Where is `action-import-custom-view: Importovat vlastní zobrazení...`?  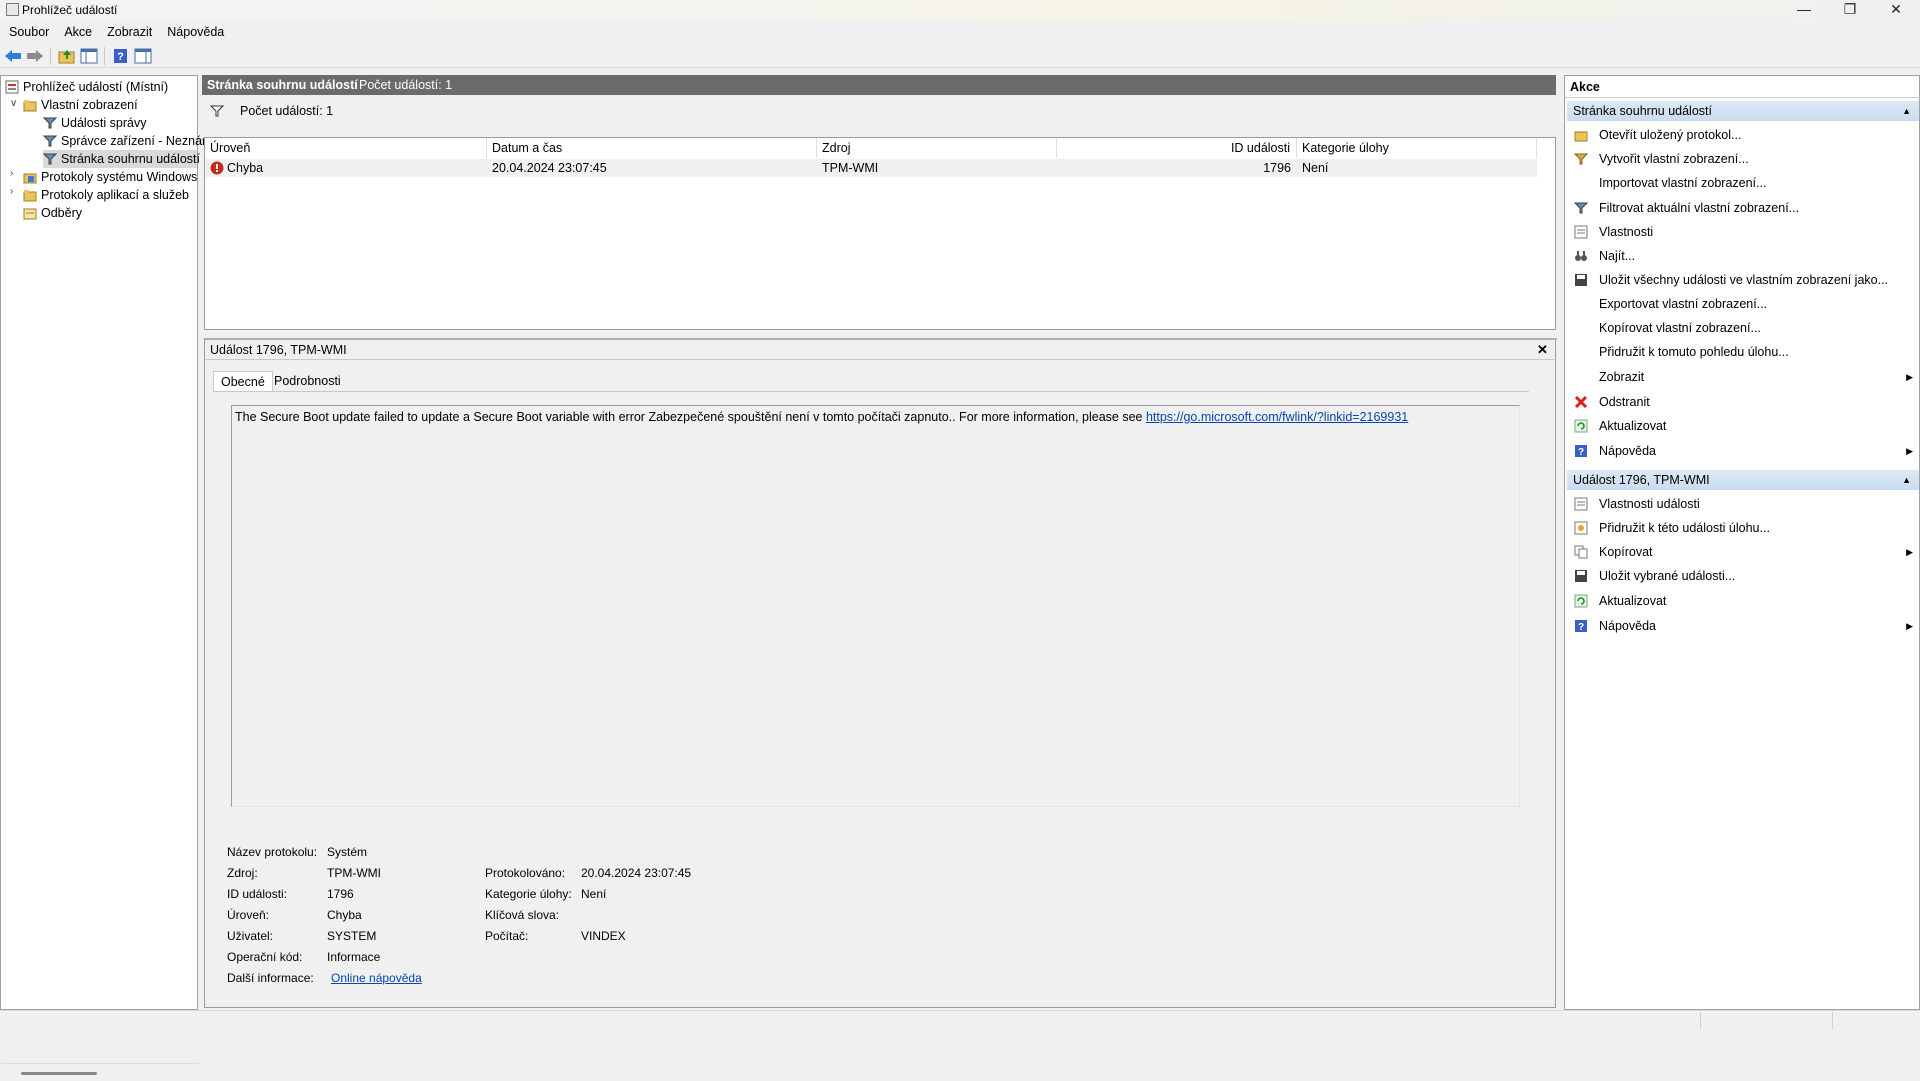 action-import-custom-view: Importovat vlastní zobrazení... is located at coordinates (1743, 183).